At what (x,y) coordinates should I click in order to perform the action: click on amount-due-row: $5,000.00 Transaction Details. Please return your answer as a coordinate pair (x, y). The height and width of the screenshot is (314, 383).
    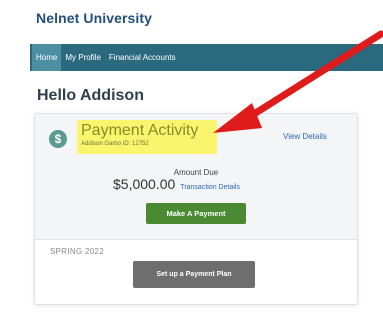
    Looking at the image, I should click on (176, 184).